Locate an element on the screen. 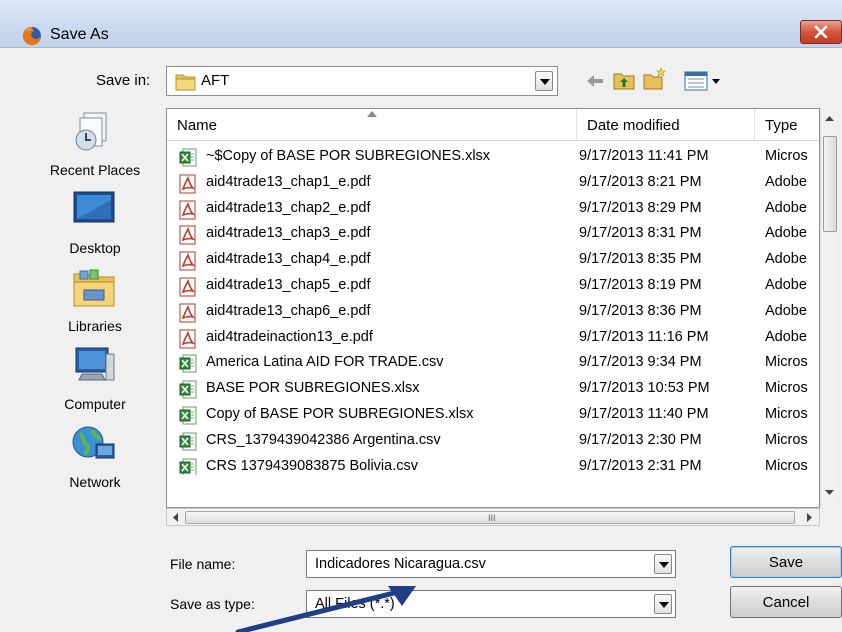 The width and height of the screenshot is (842, 632). file-name: Copy of BASE POR SUBREGIONES.xlsx is located at coordinates (340, 414).